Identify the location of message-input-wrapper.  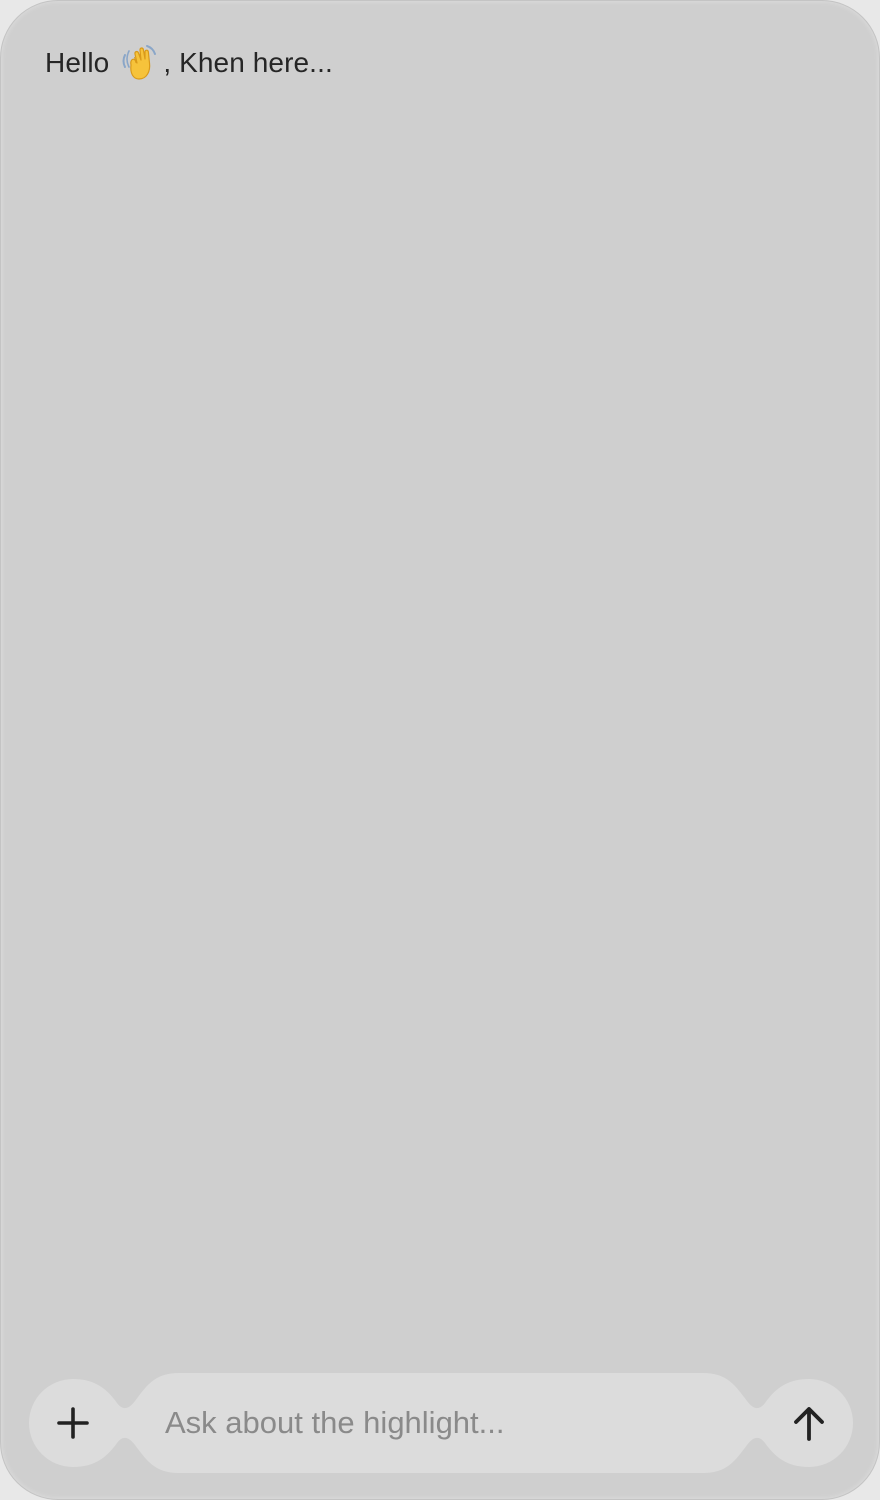
(441, 1423).